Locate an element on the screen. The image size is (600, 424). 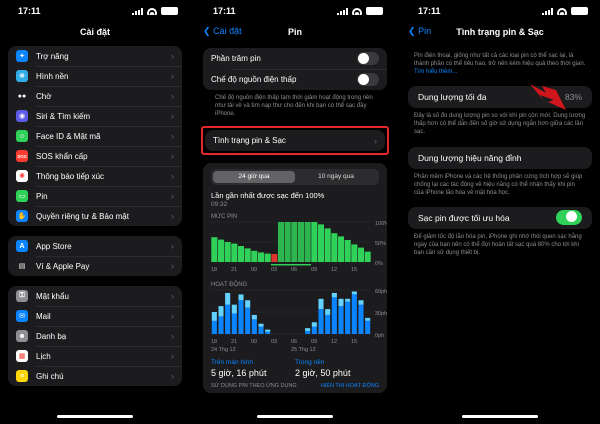
x-tick-label: 15 is located at coordinates (354, 342).